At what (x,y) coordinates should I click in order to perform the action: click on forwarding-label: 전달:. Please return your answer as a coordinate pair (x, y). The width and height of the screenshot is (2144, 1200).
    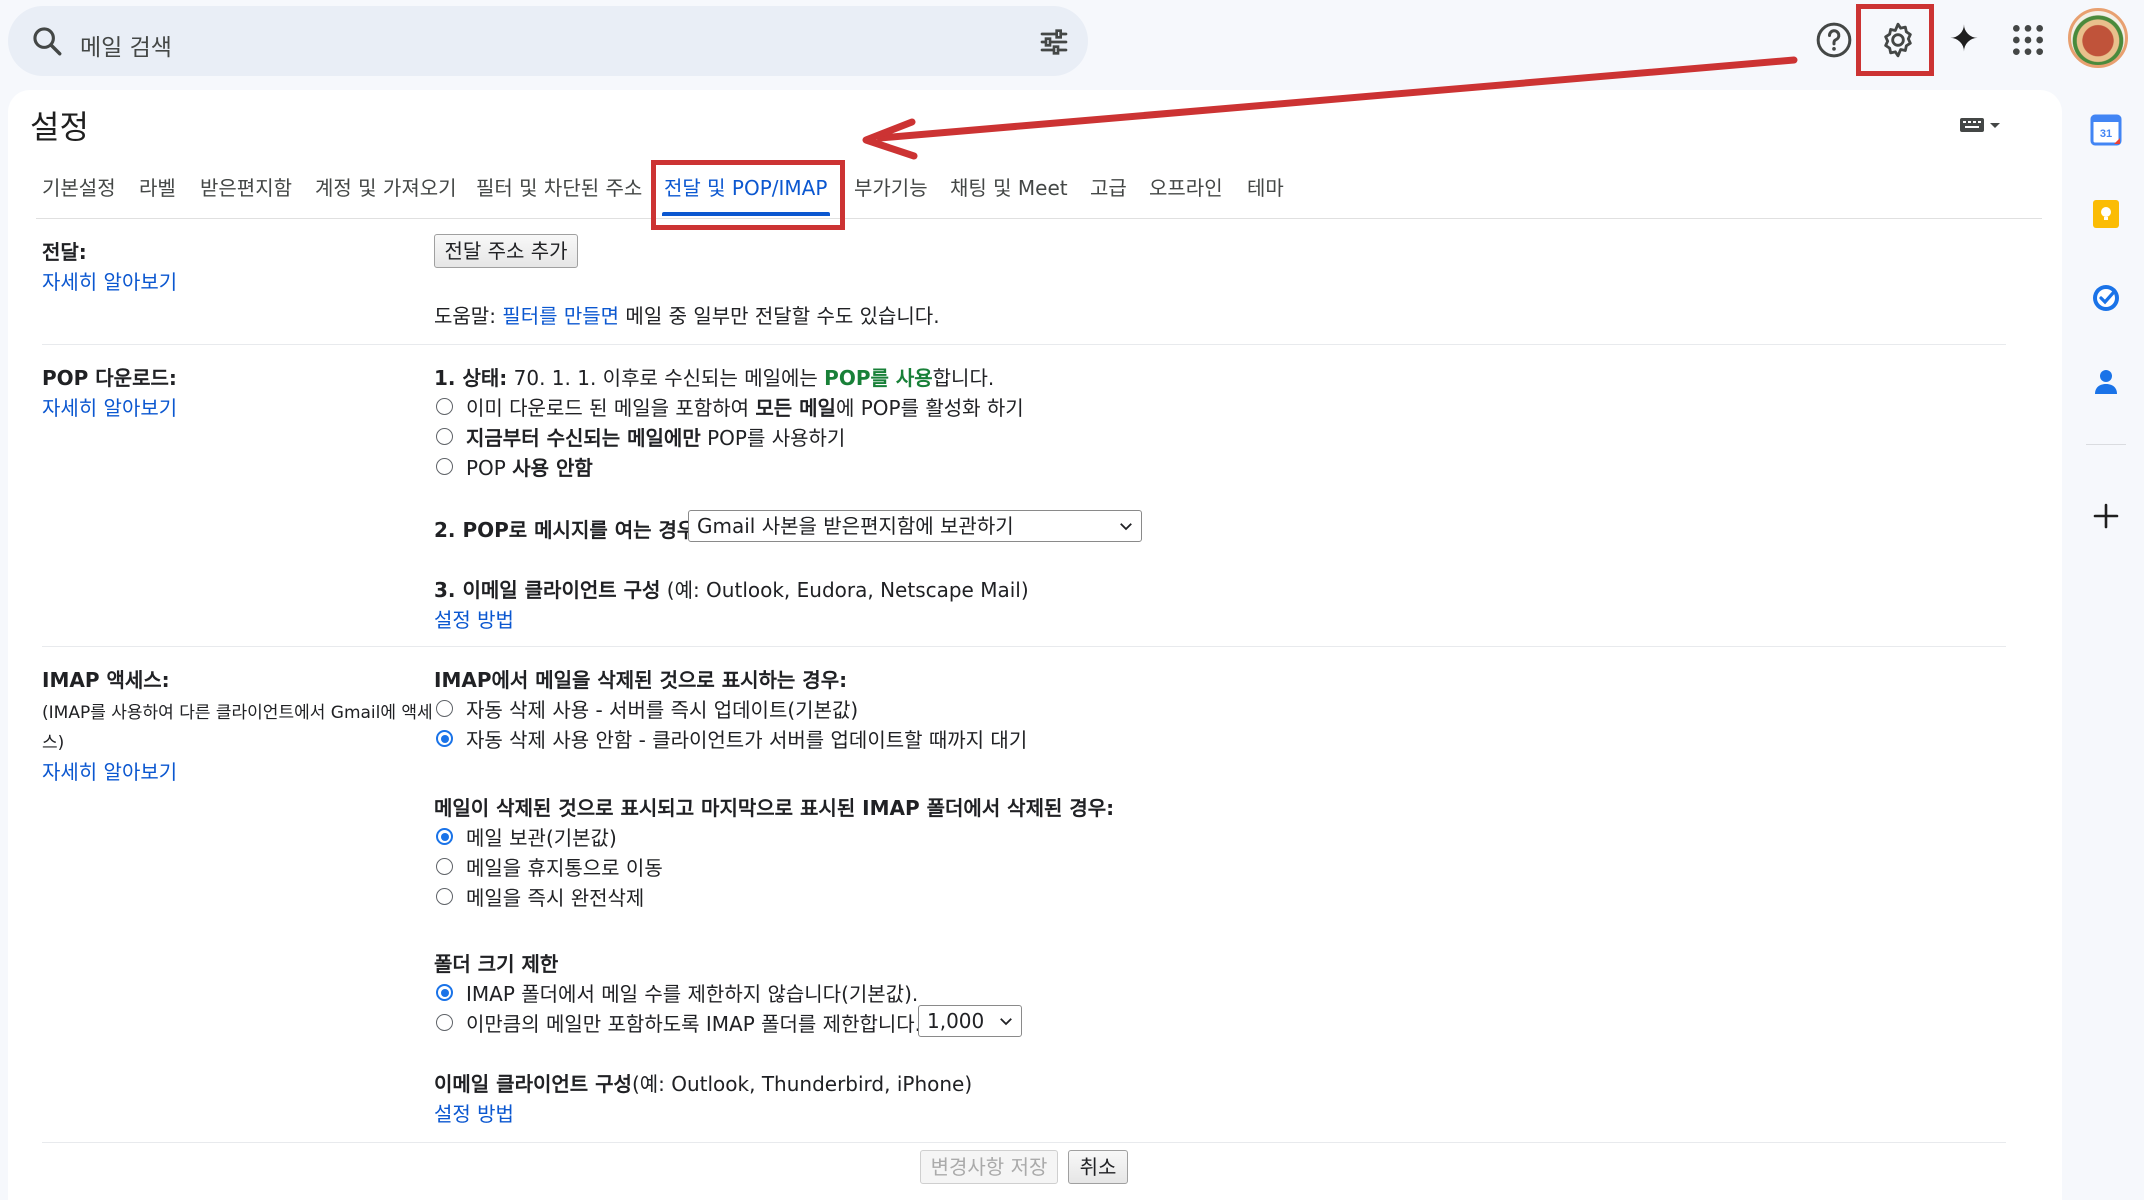
    Looking at the image, I should click on (64, 252).